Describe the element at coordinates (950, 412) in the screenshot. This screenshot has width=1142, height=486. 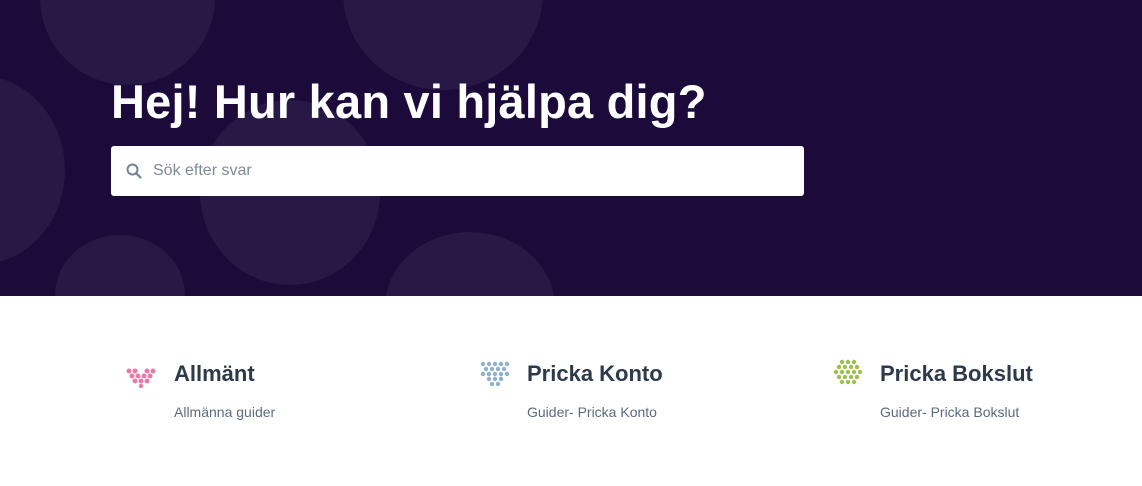
I see `category-description: Guider- Pricka Bokslut` at that location.